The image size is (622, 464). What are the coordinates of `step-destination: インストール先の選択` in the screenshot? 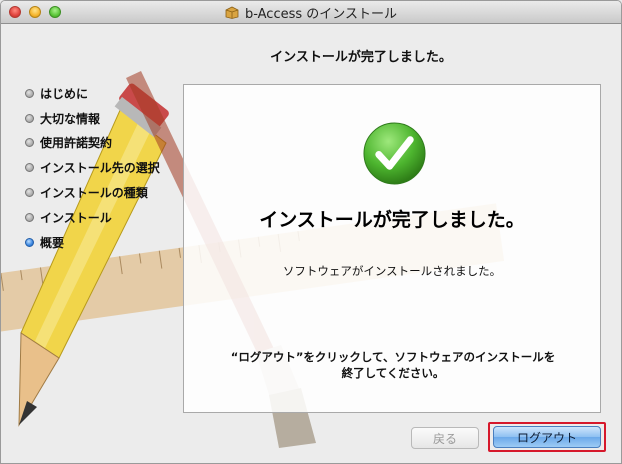 It's located at (92, 167).